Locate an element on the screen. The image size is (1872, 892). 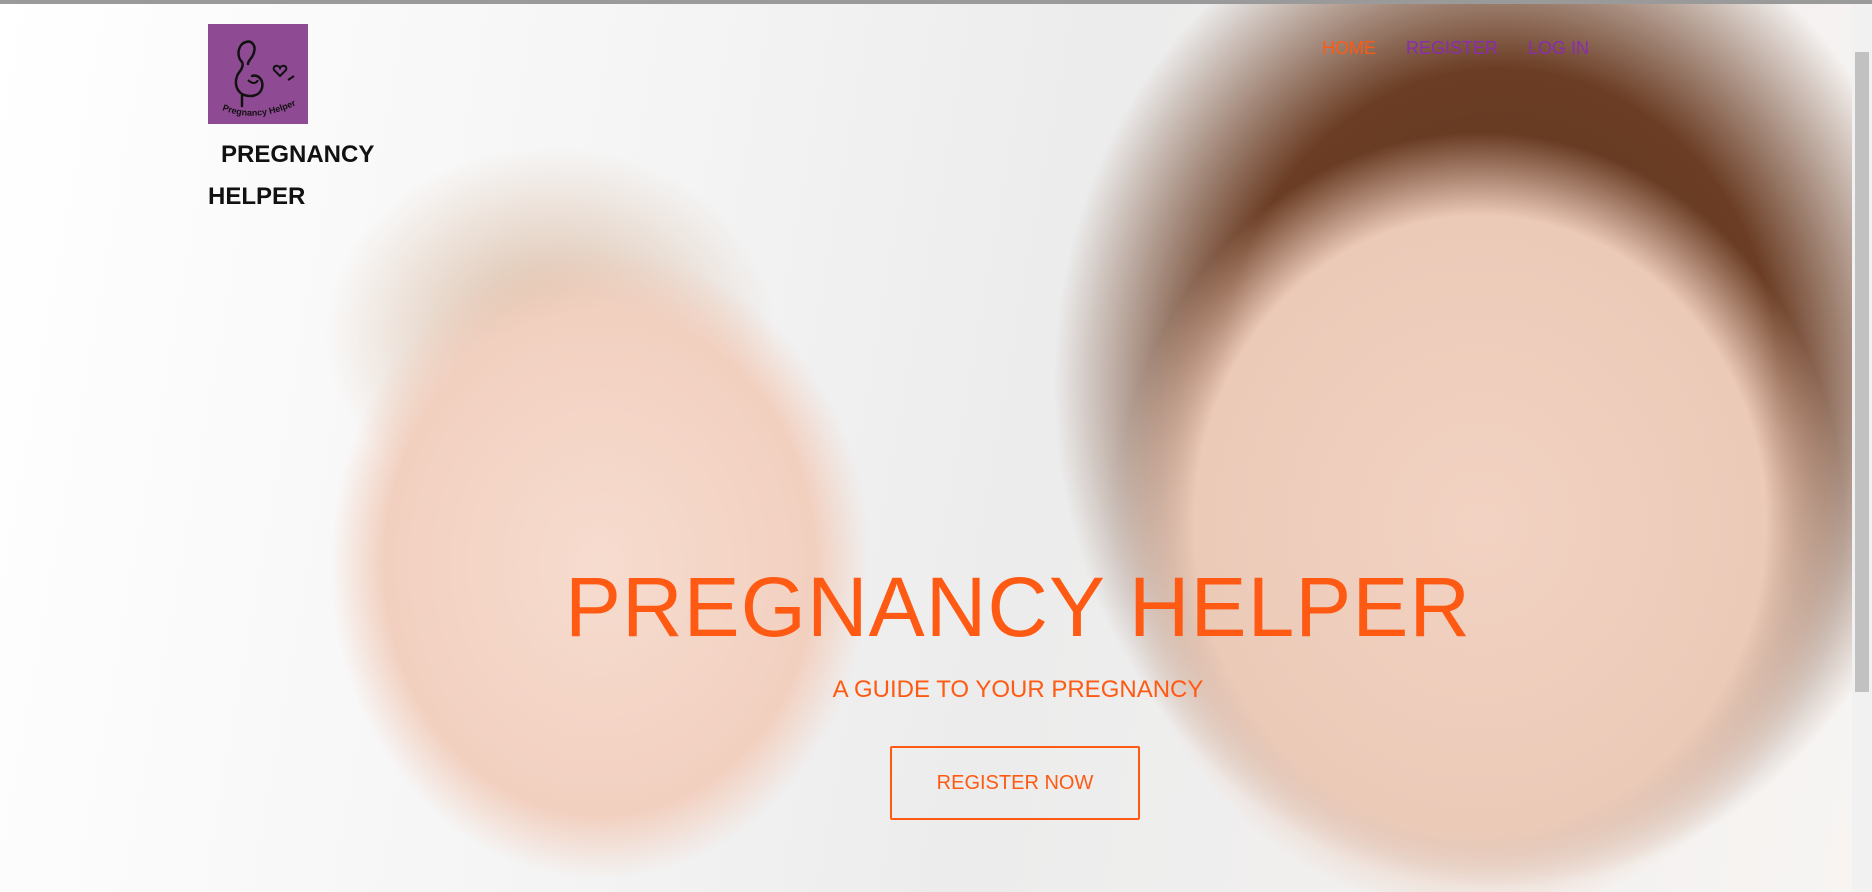
logo-icon: Pregnancy Helper is located at coordinates (258, 74).